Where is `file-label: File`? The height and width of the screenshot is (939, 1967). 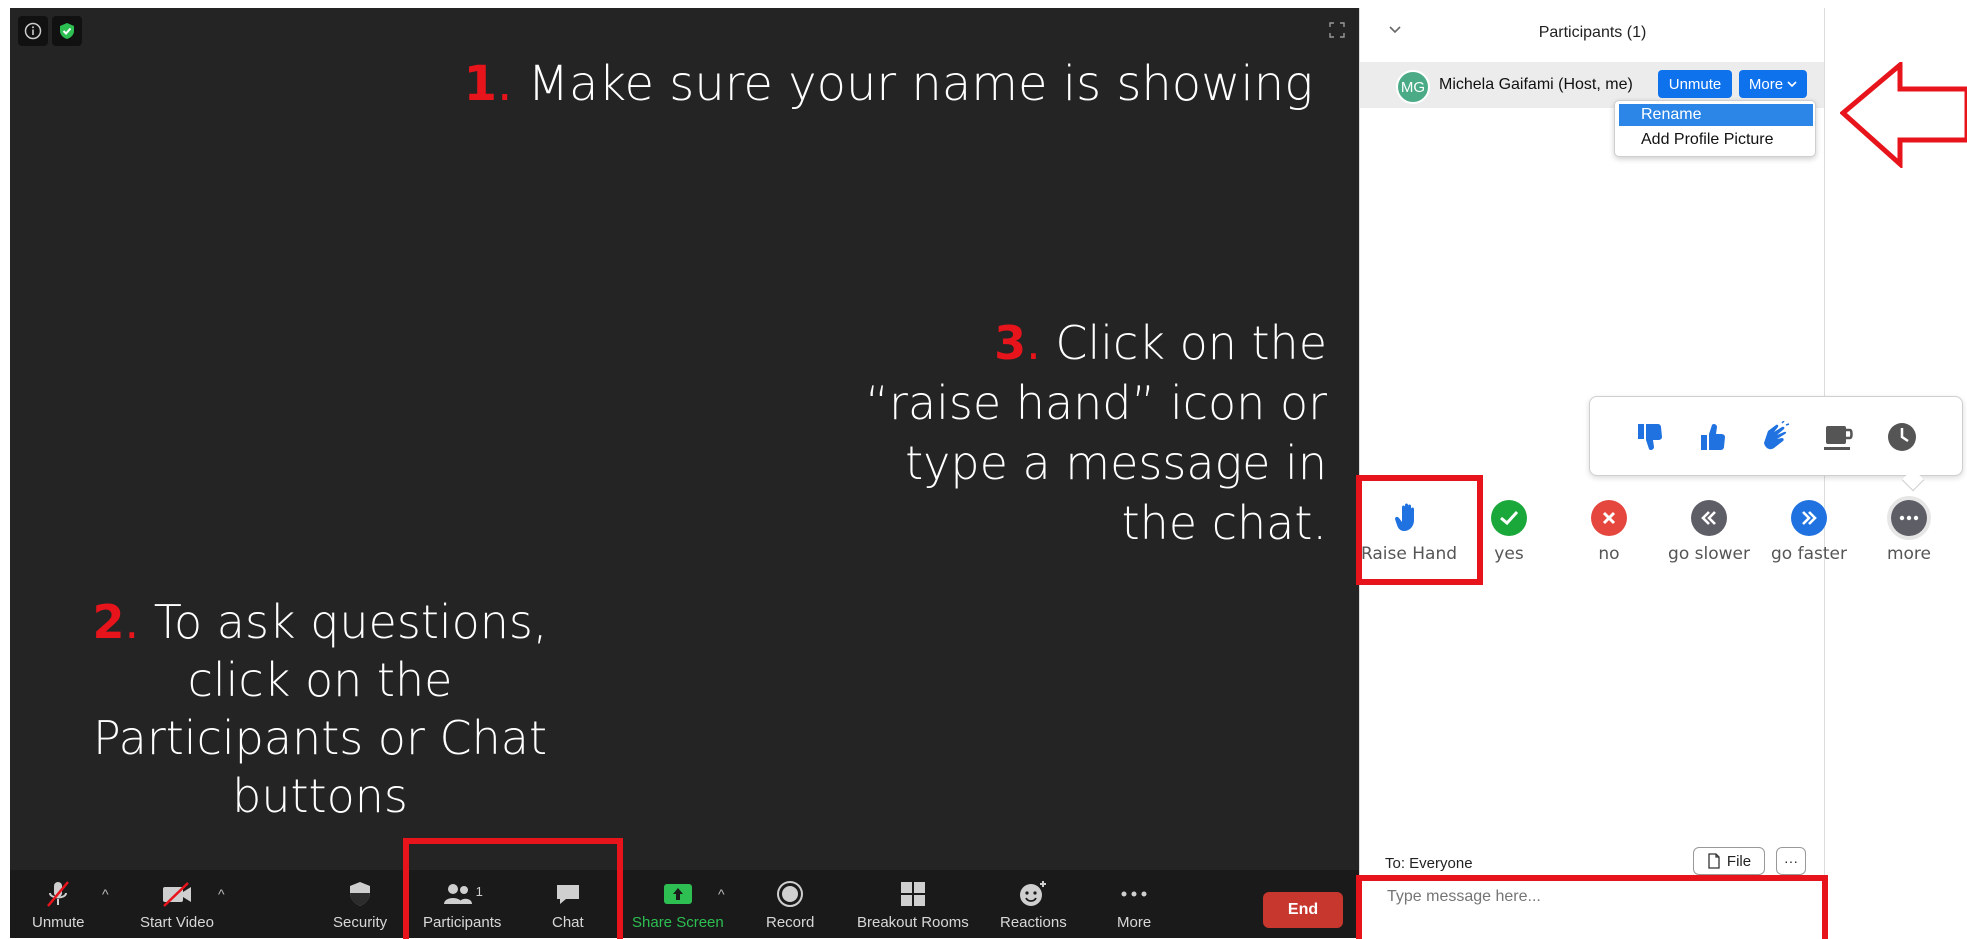
file-label: File is located at coordinates (1739, 861).